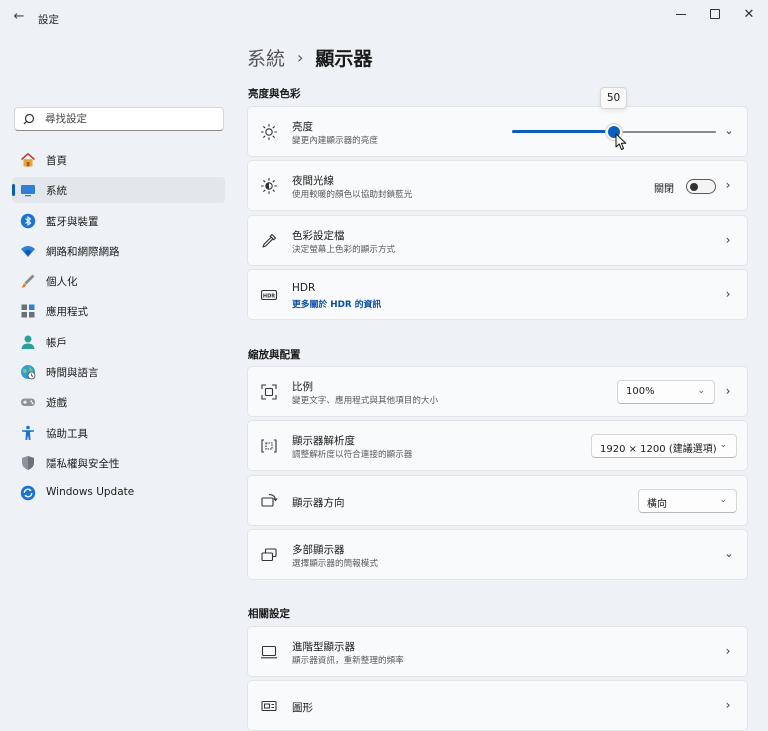  I want to click on resolution-subtitle: 調整解析度以符合連接的顯示器, so click(352, 455).